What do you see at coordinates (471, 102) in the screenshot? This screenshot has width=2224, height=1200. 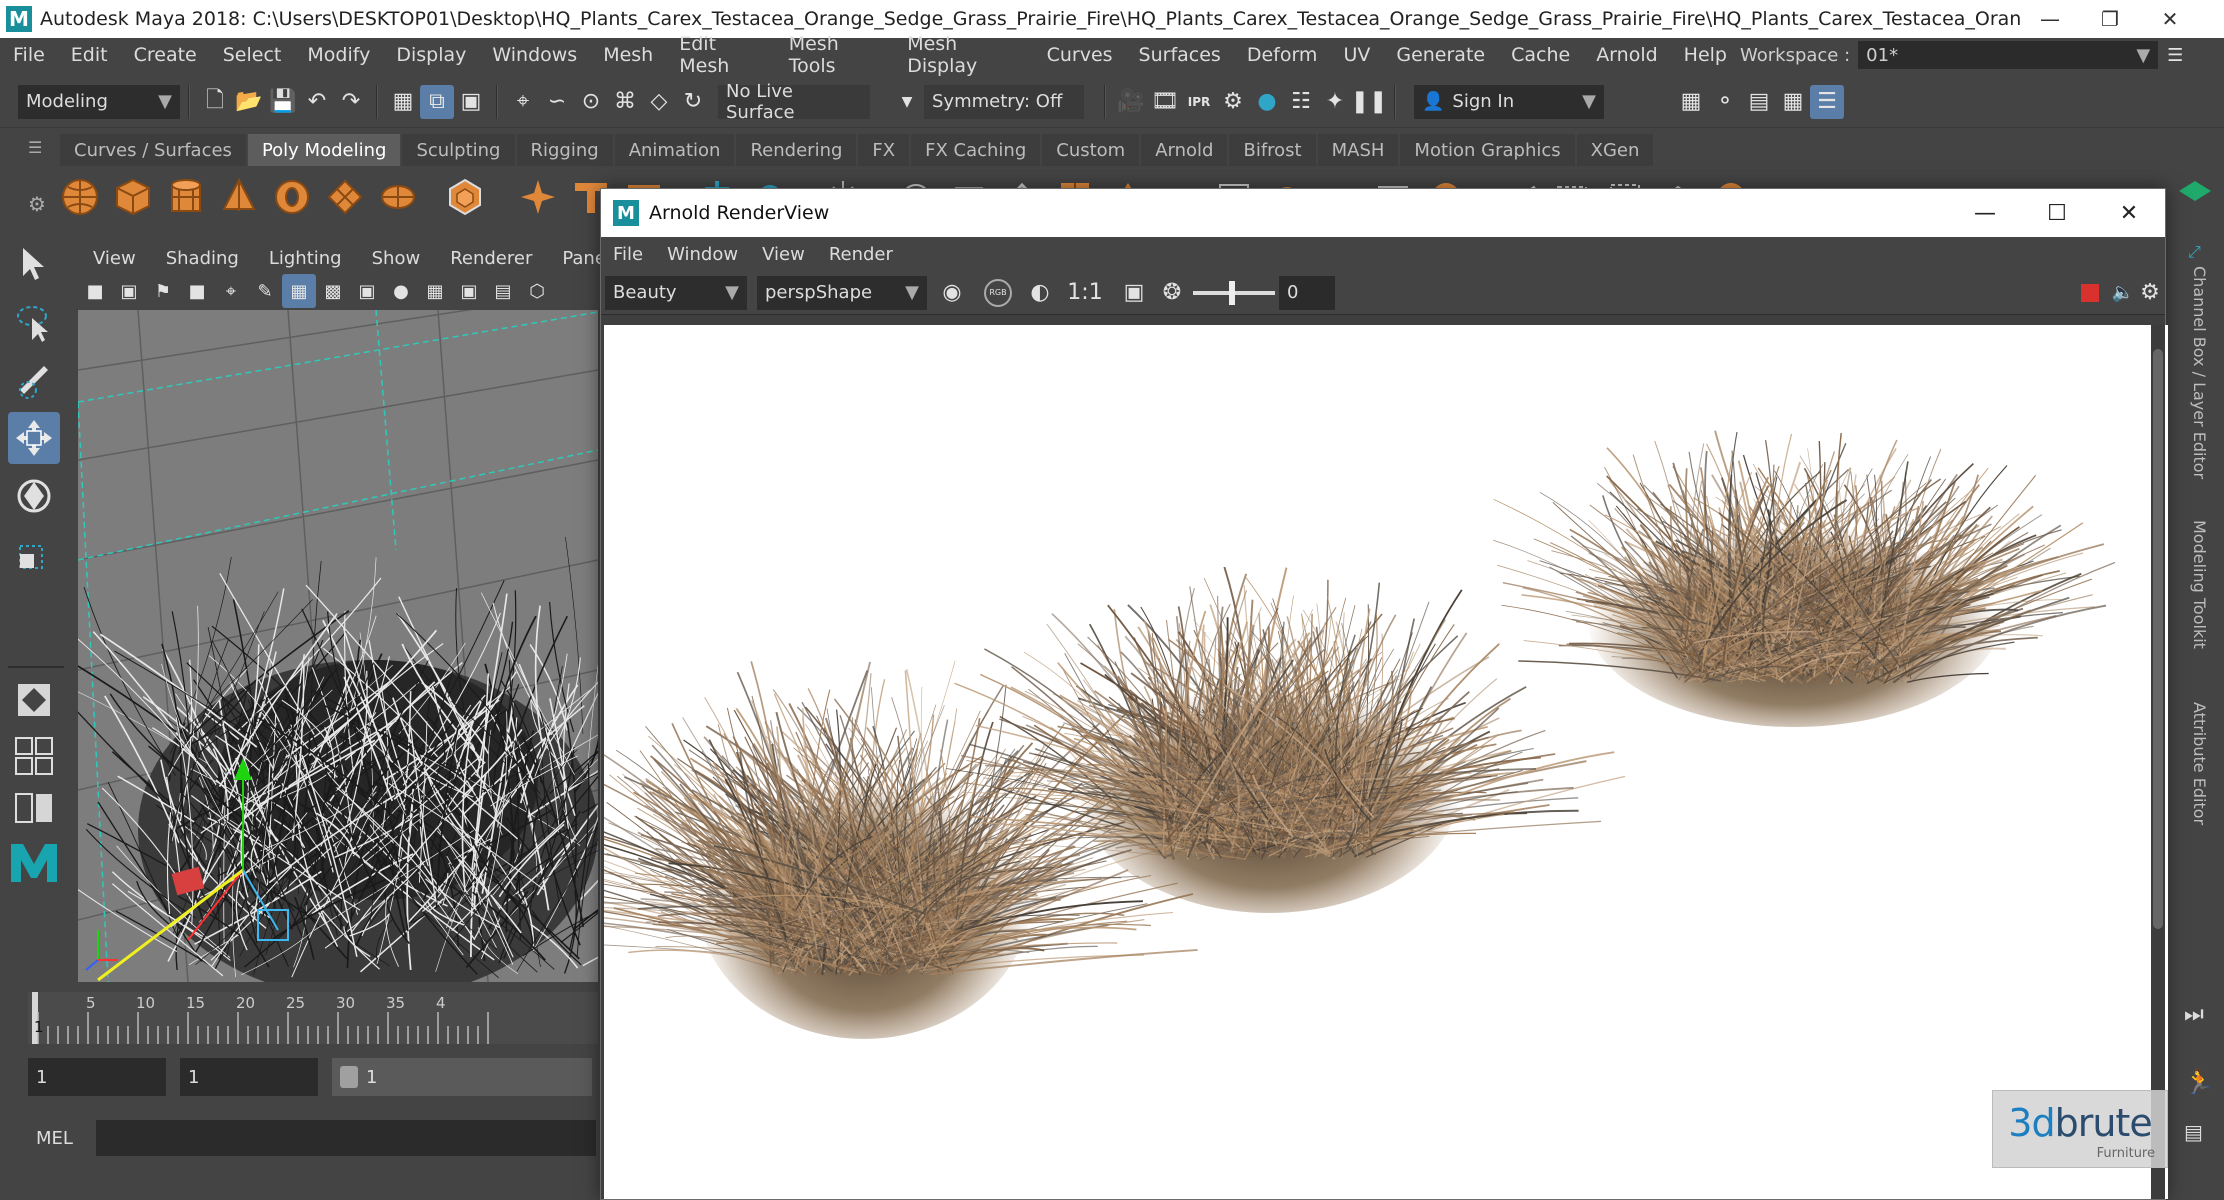 I see `select-component-icon: ▣` at bounding box center [471, 102].